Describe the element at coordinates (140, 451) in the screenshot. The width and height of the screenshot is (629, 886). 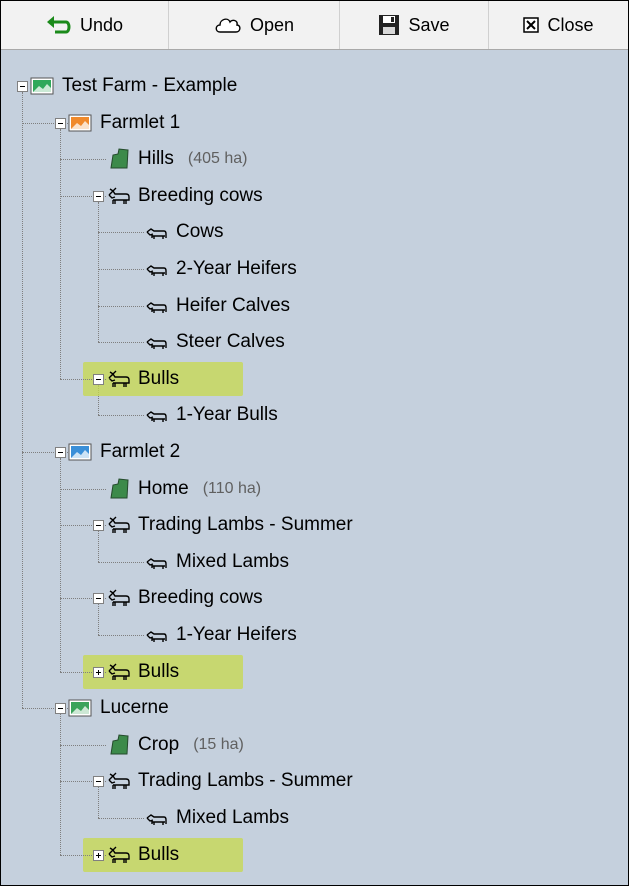
I see `node-label: Farmlet 2` at that location.